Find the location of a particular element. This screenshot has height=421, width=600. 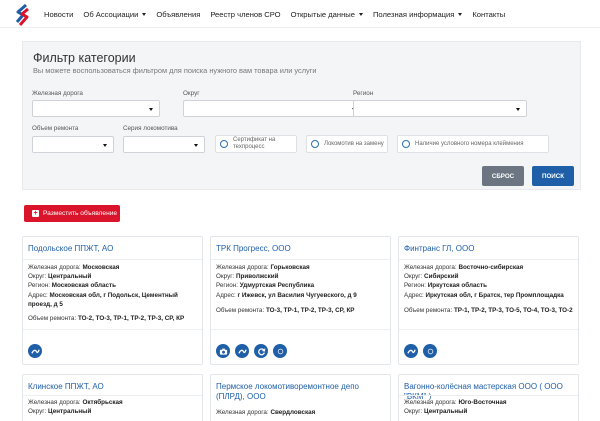

district-select is located at coordinates (273, 108).